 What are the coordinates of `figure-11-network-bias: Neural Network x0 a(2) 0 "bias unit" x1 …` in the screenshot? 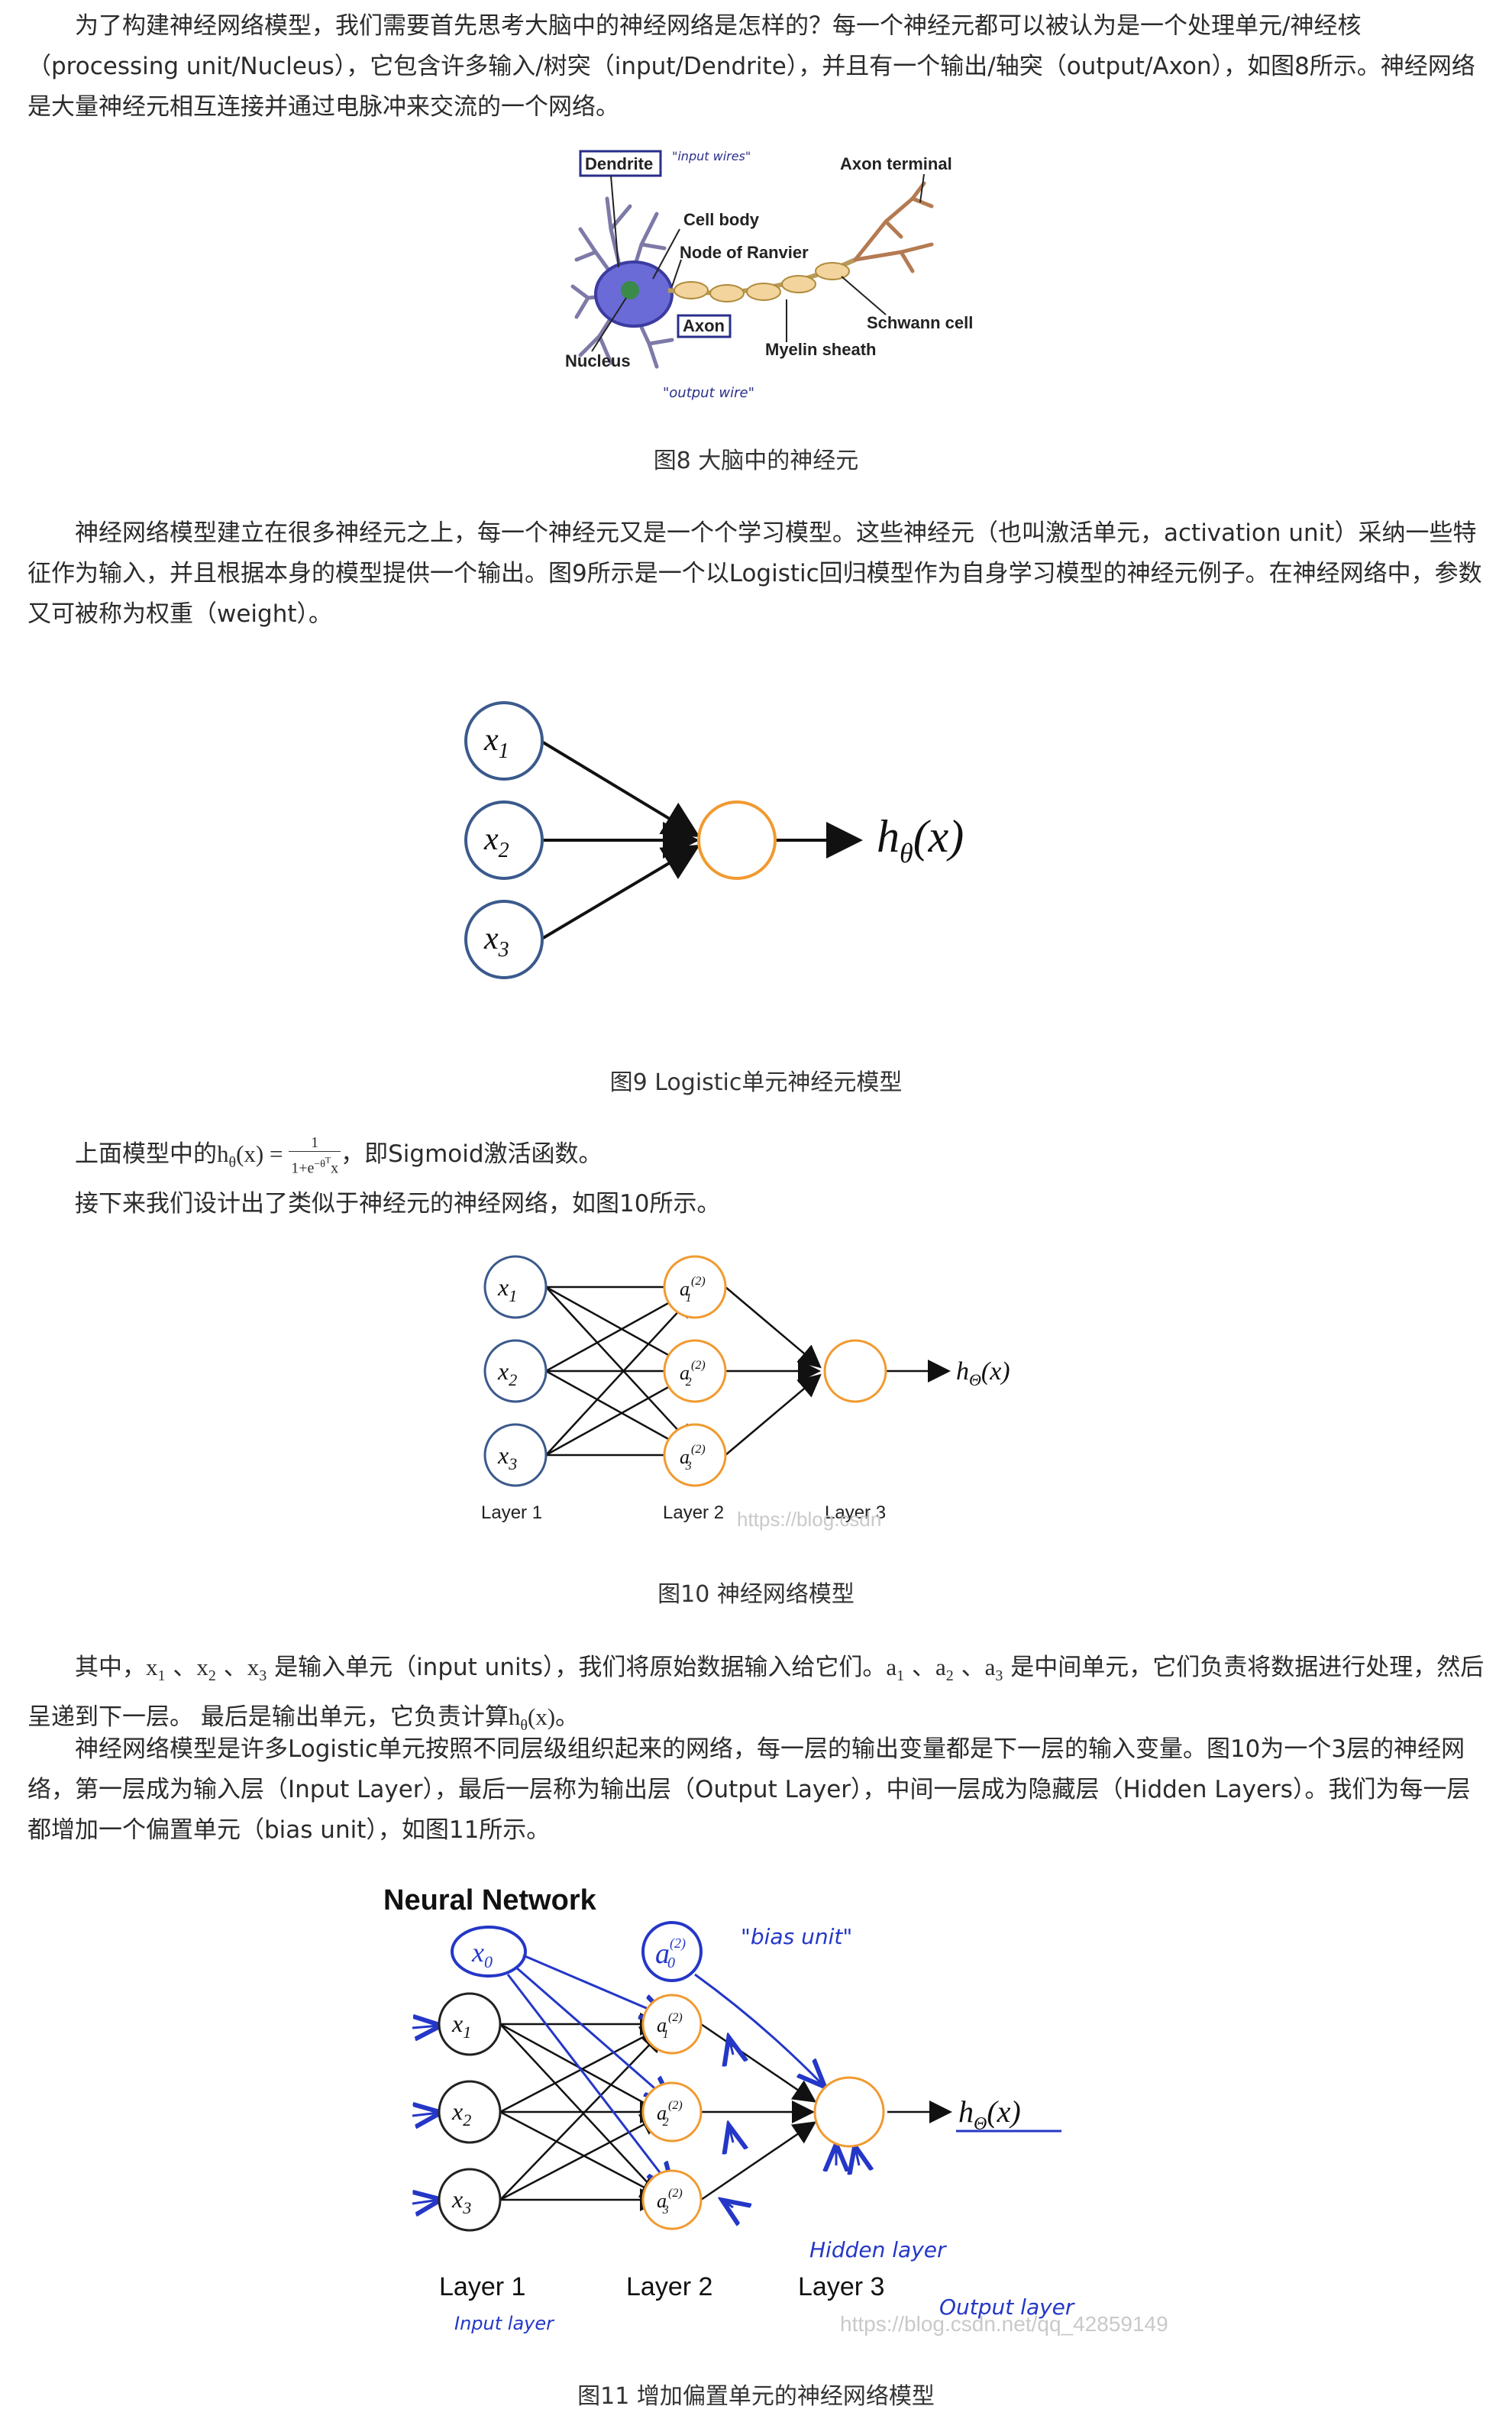 It's located at (776, 2110).